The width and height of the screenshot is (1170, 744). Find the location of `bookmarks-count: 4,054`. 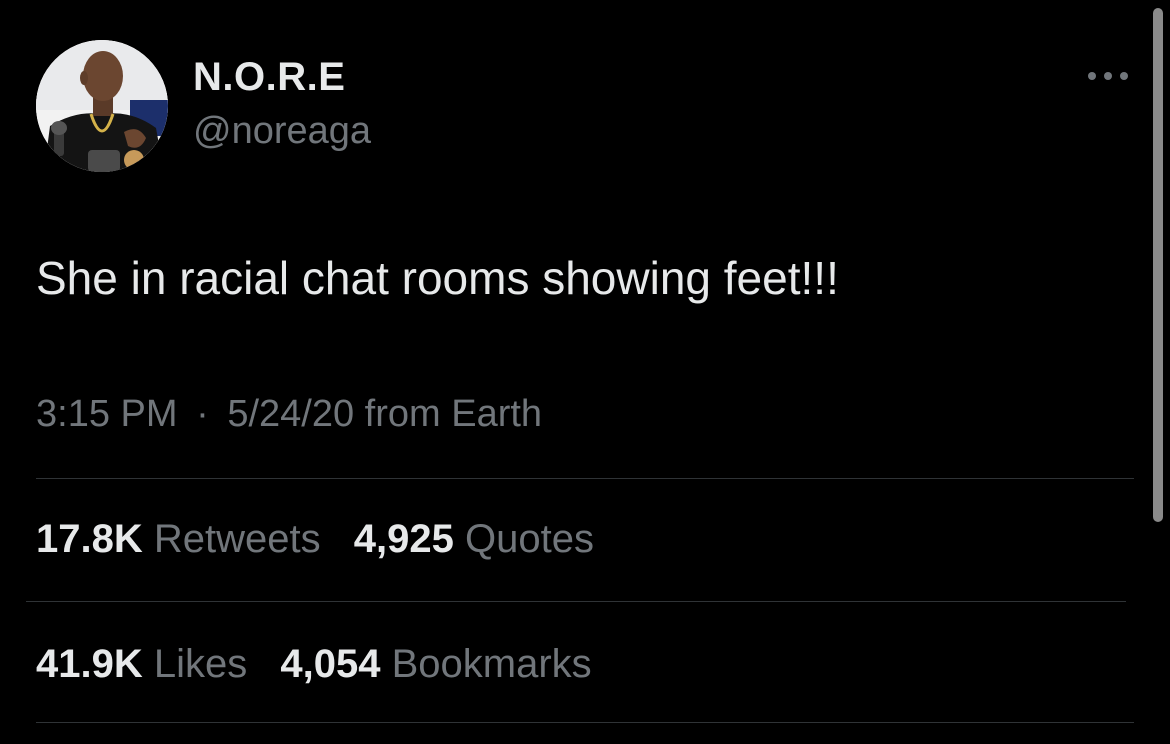

bookmarks-count: 4,054 is located at coordinates (330, 664).